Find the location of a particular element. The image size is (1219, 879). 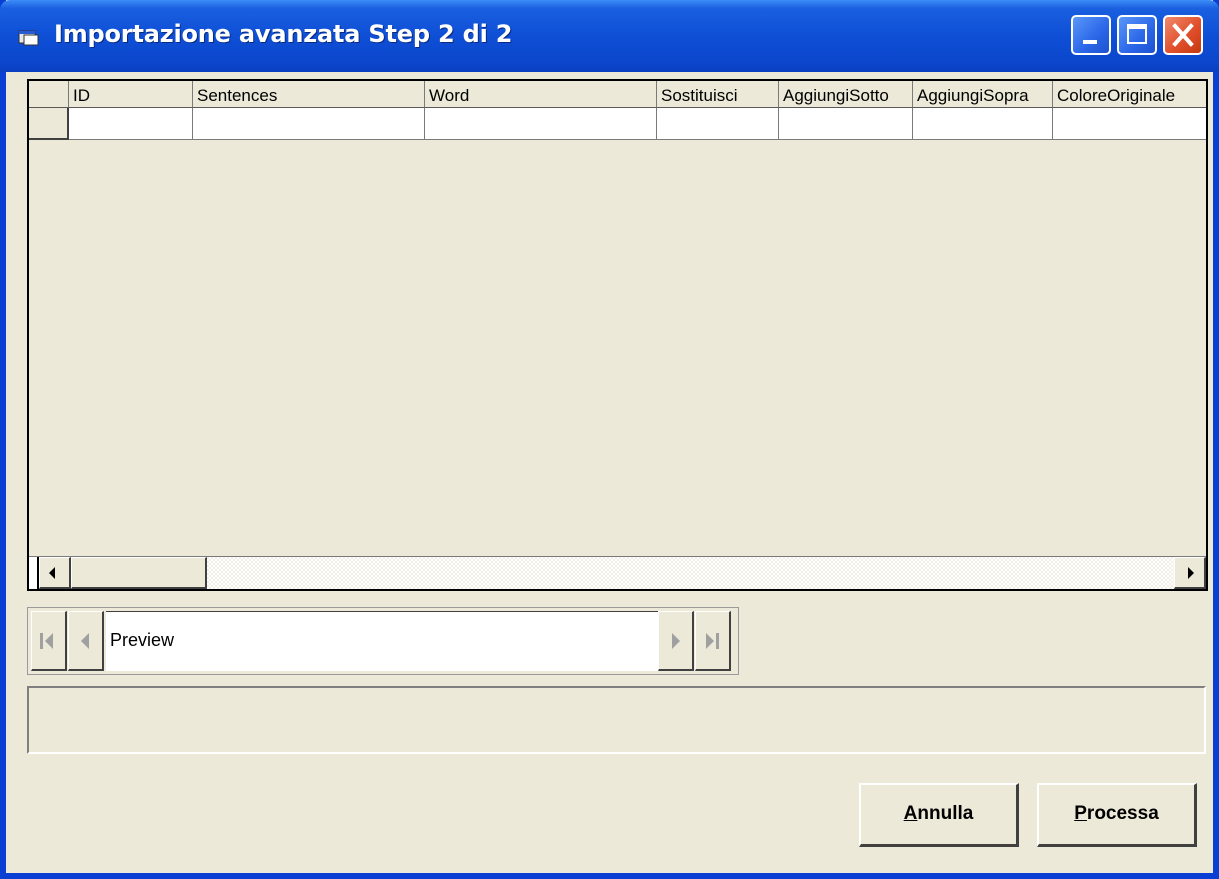

header-selector is located at coordinates (49, 94).